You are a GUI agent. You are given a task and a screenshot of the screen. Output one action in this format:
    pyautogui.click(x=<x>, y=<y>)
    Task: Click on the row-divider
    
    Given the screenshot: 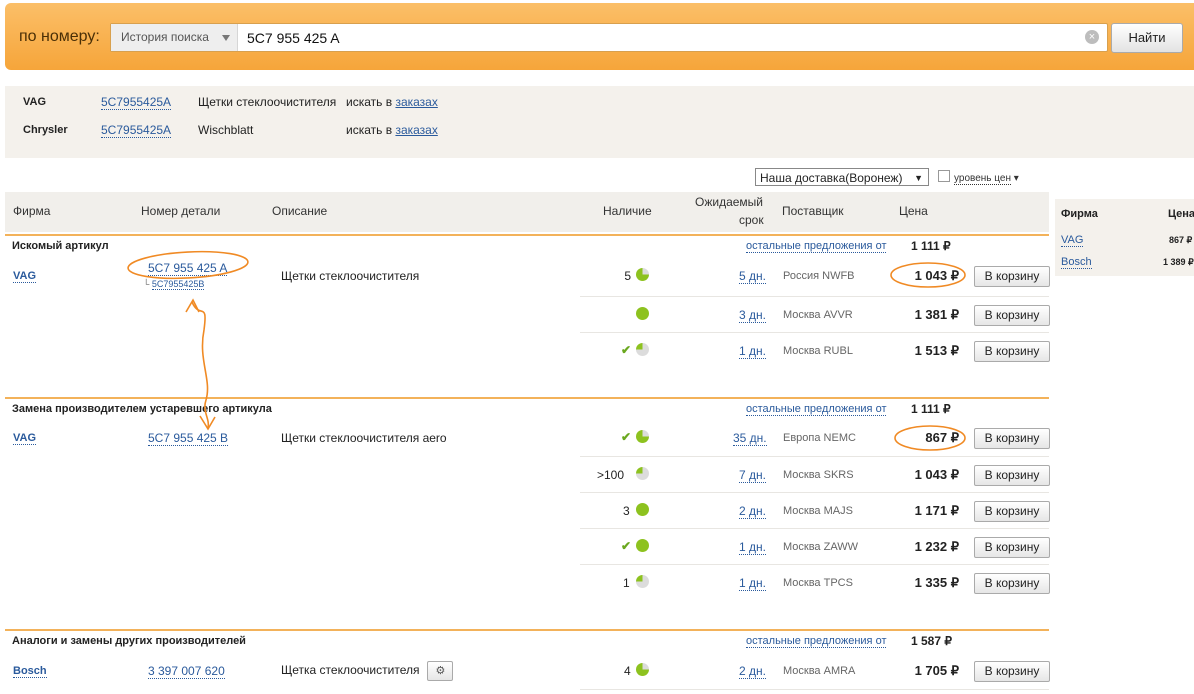 What is the action you would take?
    pyautogui.click(x=814, y=689)
    